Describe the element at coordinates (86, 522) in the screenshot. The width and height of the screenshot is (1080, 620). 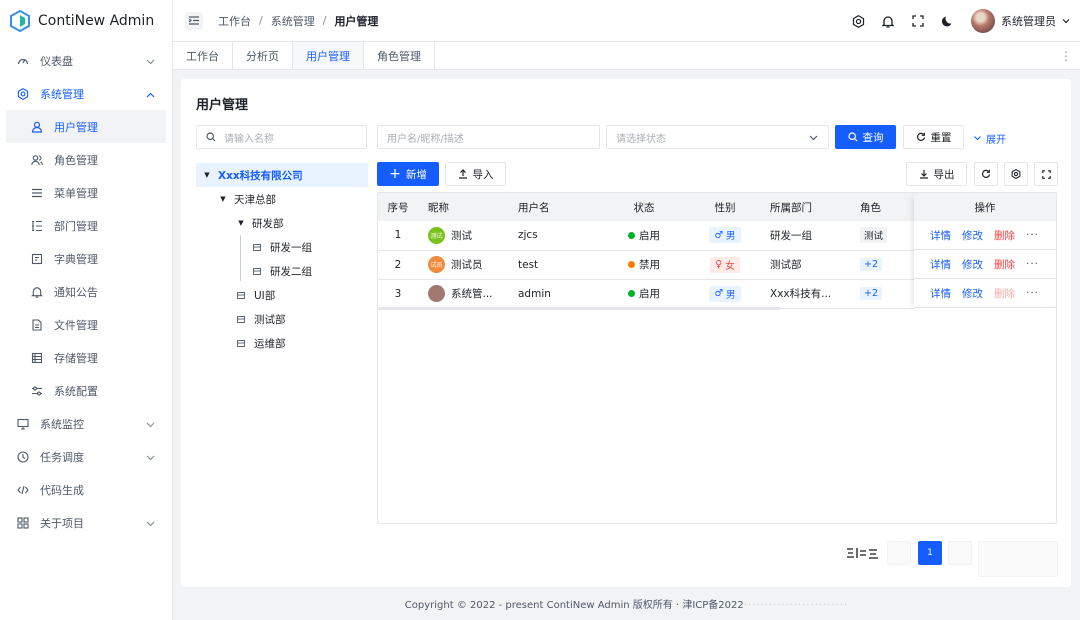
I see `sidebar-item-14: 关于项目` at that location.